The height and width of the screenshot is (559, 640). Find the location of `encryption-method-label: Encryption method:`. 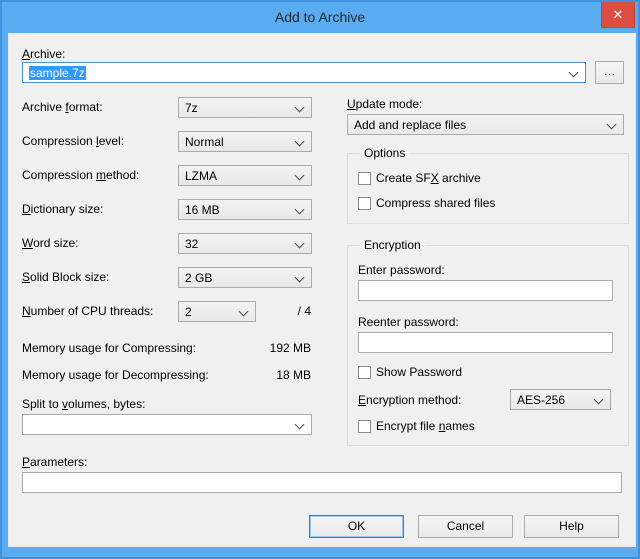

encryption-method-label: Encryption method: is located at coordinates (410, 400).